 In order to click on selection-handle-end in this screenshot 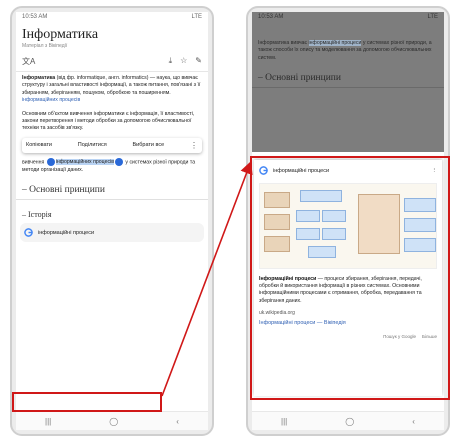, I will do `click(118, 161)`.